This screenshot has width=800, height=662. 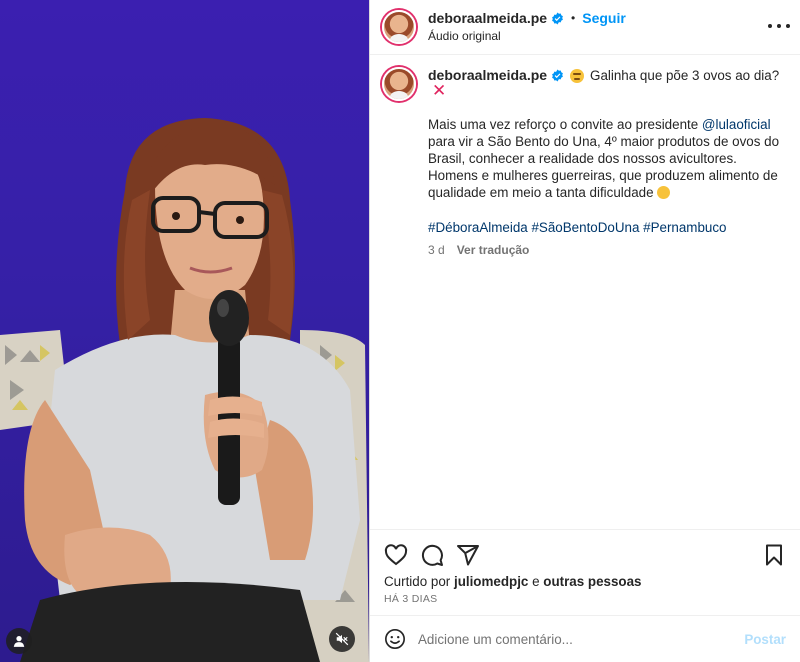 What do you see at coordinates (399, 27) in the screenshot?
I see `avatar` at bounding box center [399, 27].